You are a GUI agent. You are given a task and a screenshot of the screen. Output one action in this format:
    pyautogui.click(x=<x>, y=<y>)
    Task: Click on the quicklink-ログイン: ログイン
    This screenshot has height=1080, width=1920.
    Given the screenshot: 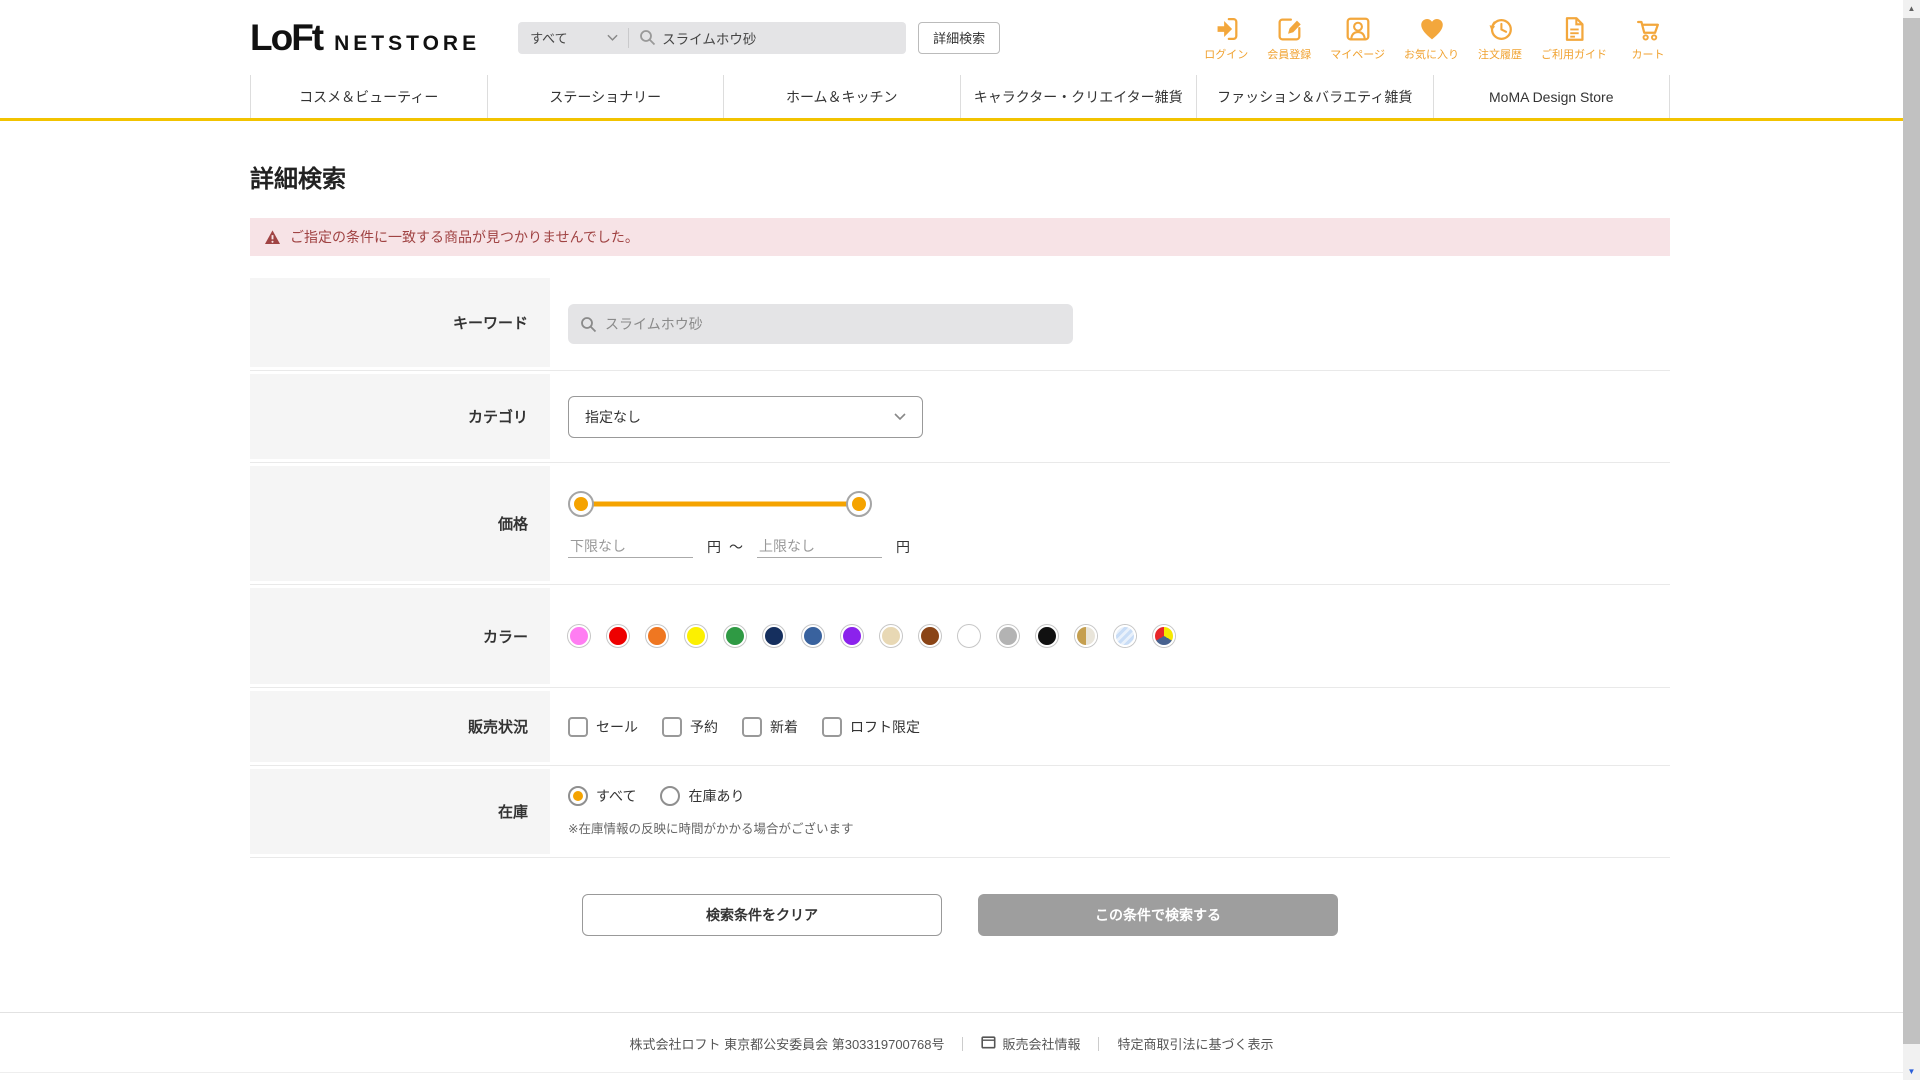 What is the action you would take?
    pyautogui.click(x=1226, y=38)
    